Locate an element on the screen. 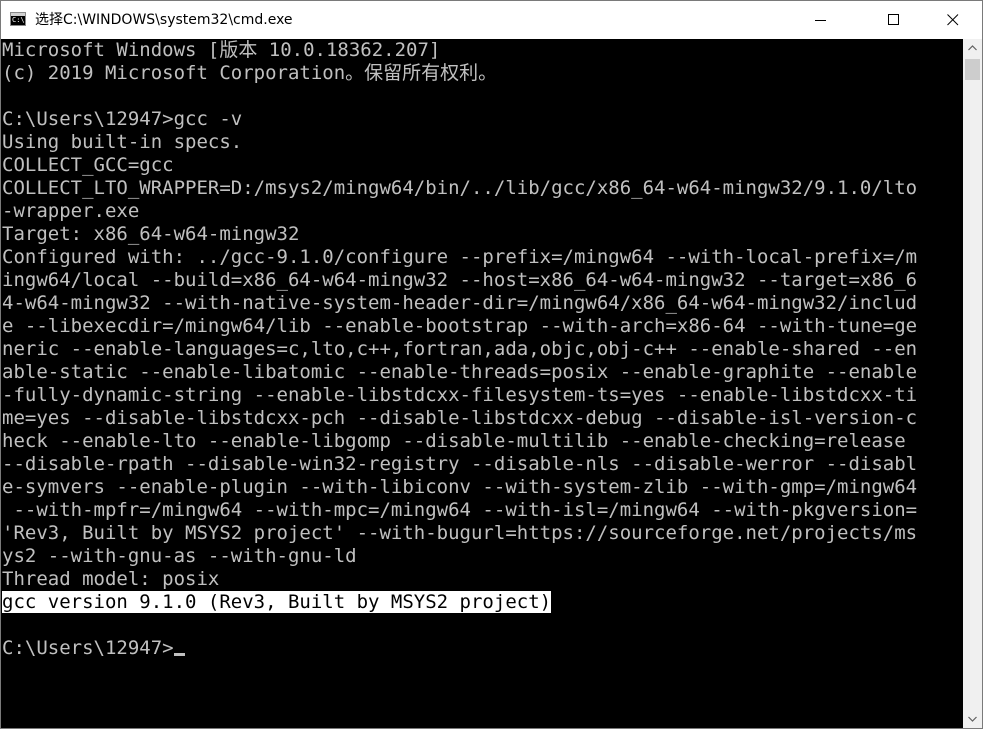  scroll-down-button is located at coordinates (972, 719).